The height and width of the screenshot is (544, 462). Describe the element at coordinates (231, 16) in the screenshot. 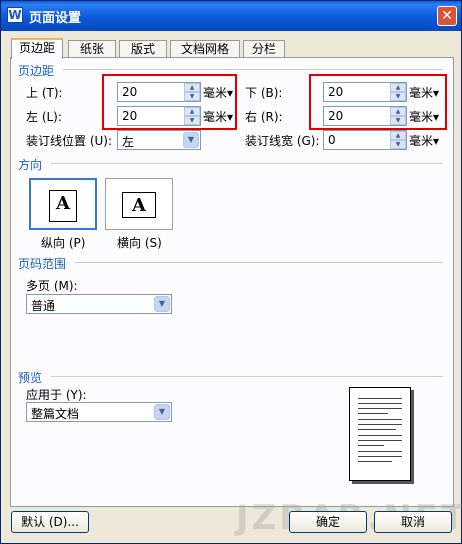

I see `title-bar: W 页面设置 ✕` at that location.